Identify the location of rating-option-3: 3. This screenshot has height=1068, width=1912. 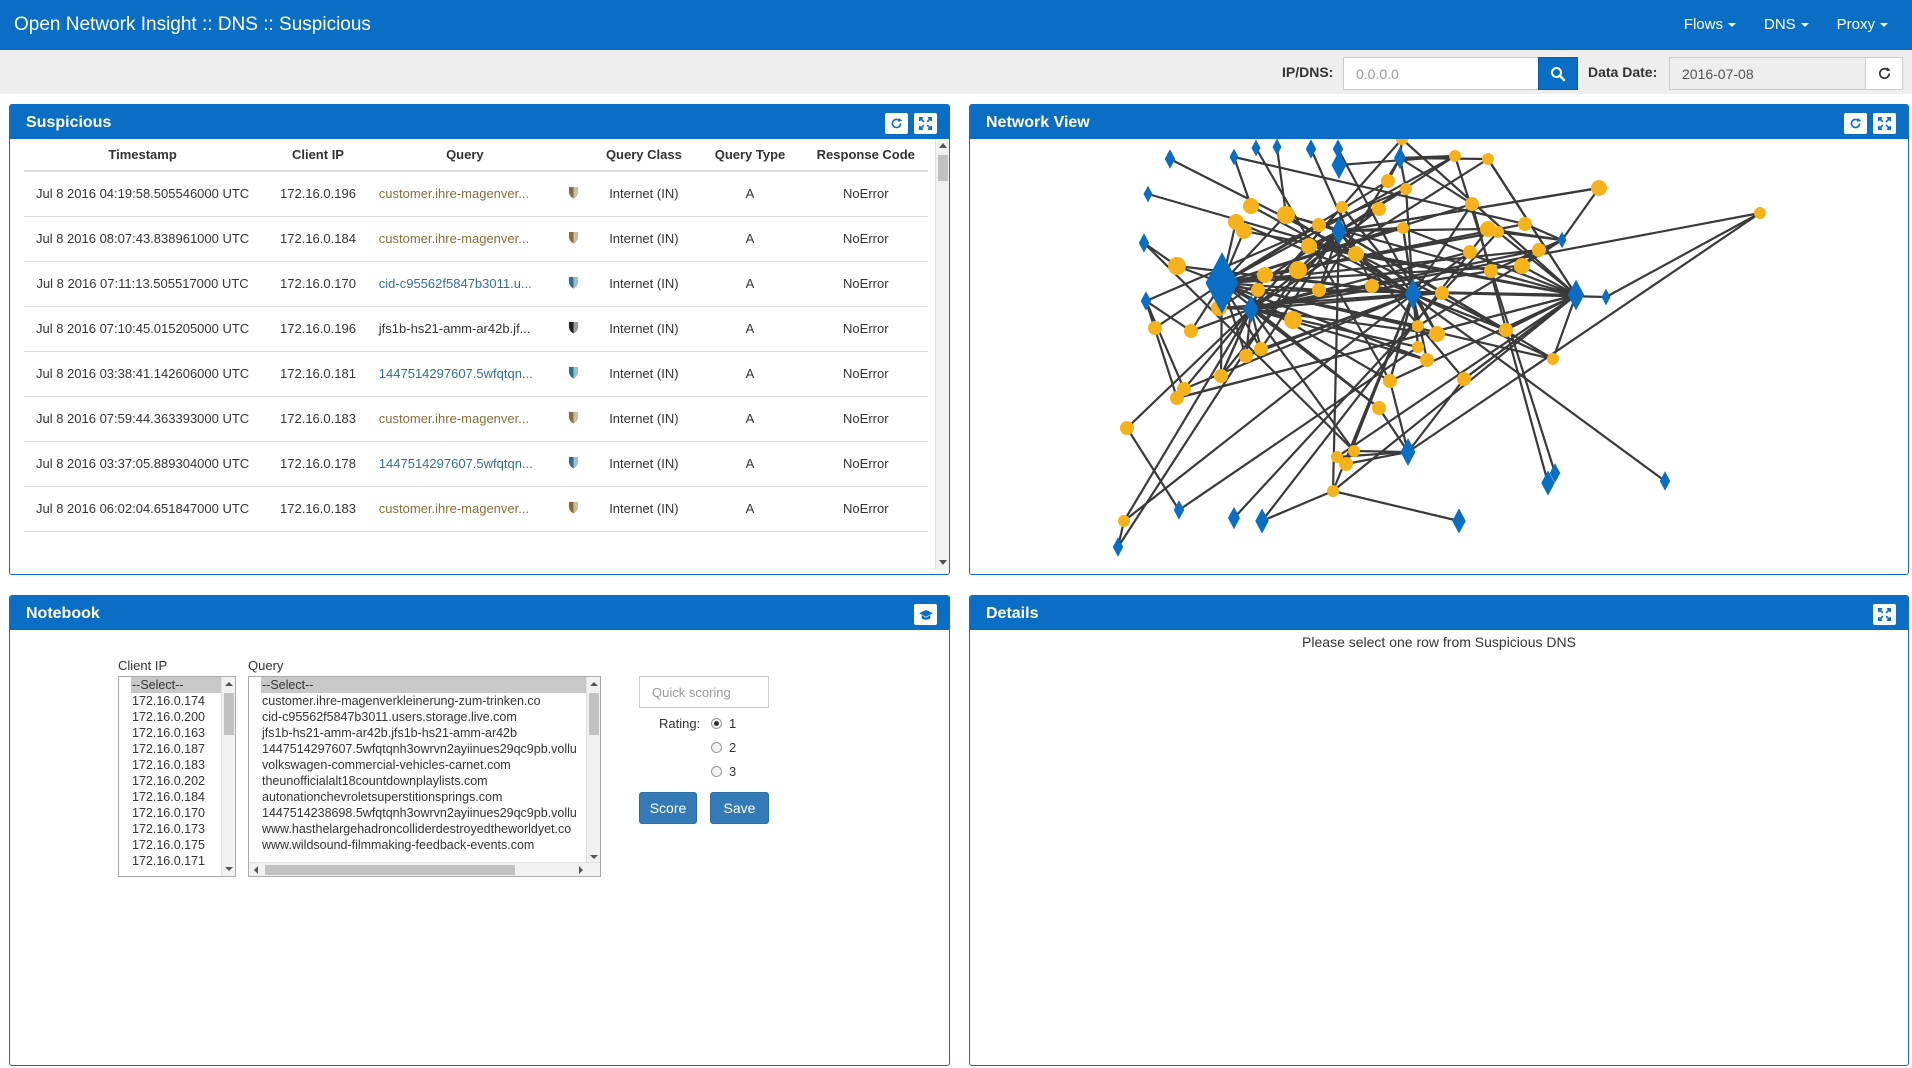
(723, 771).